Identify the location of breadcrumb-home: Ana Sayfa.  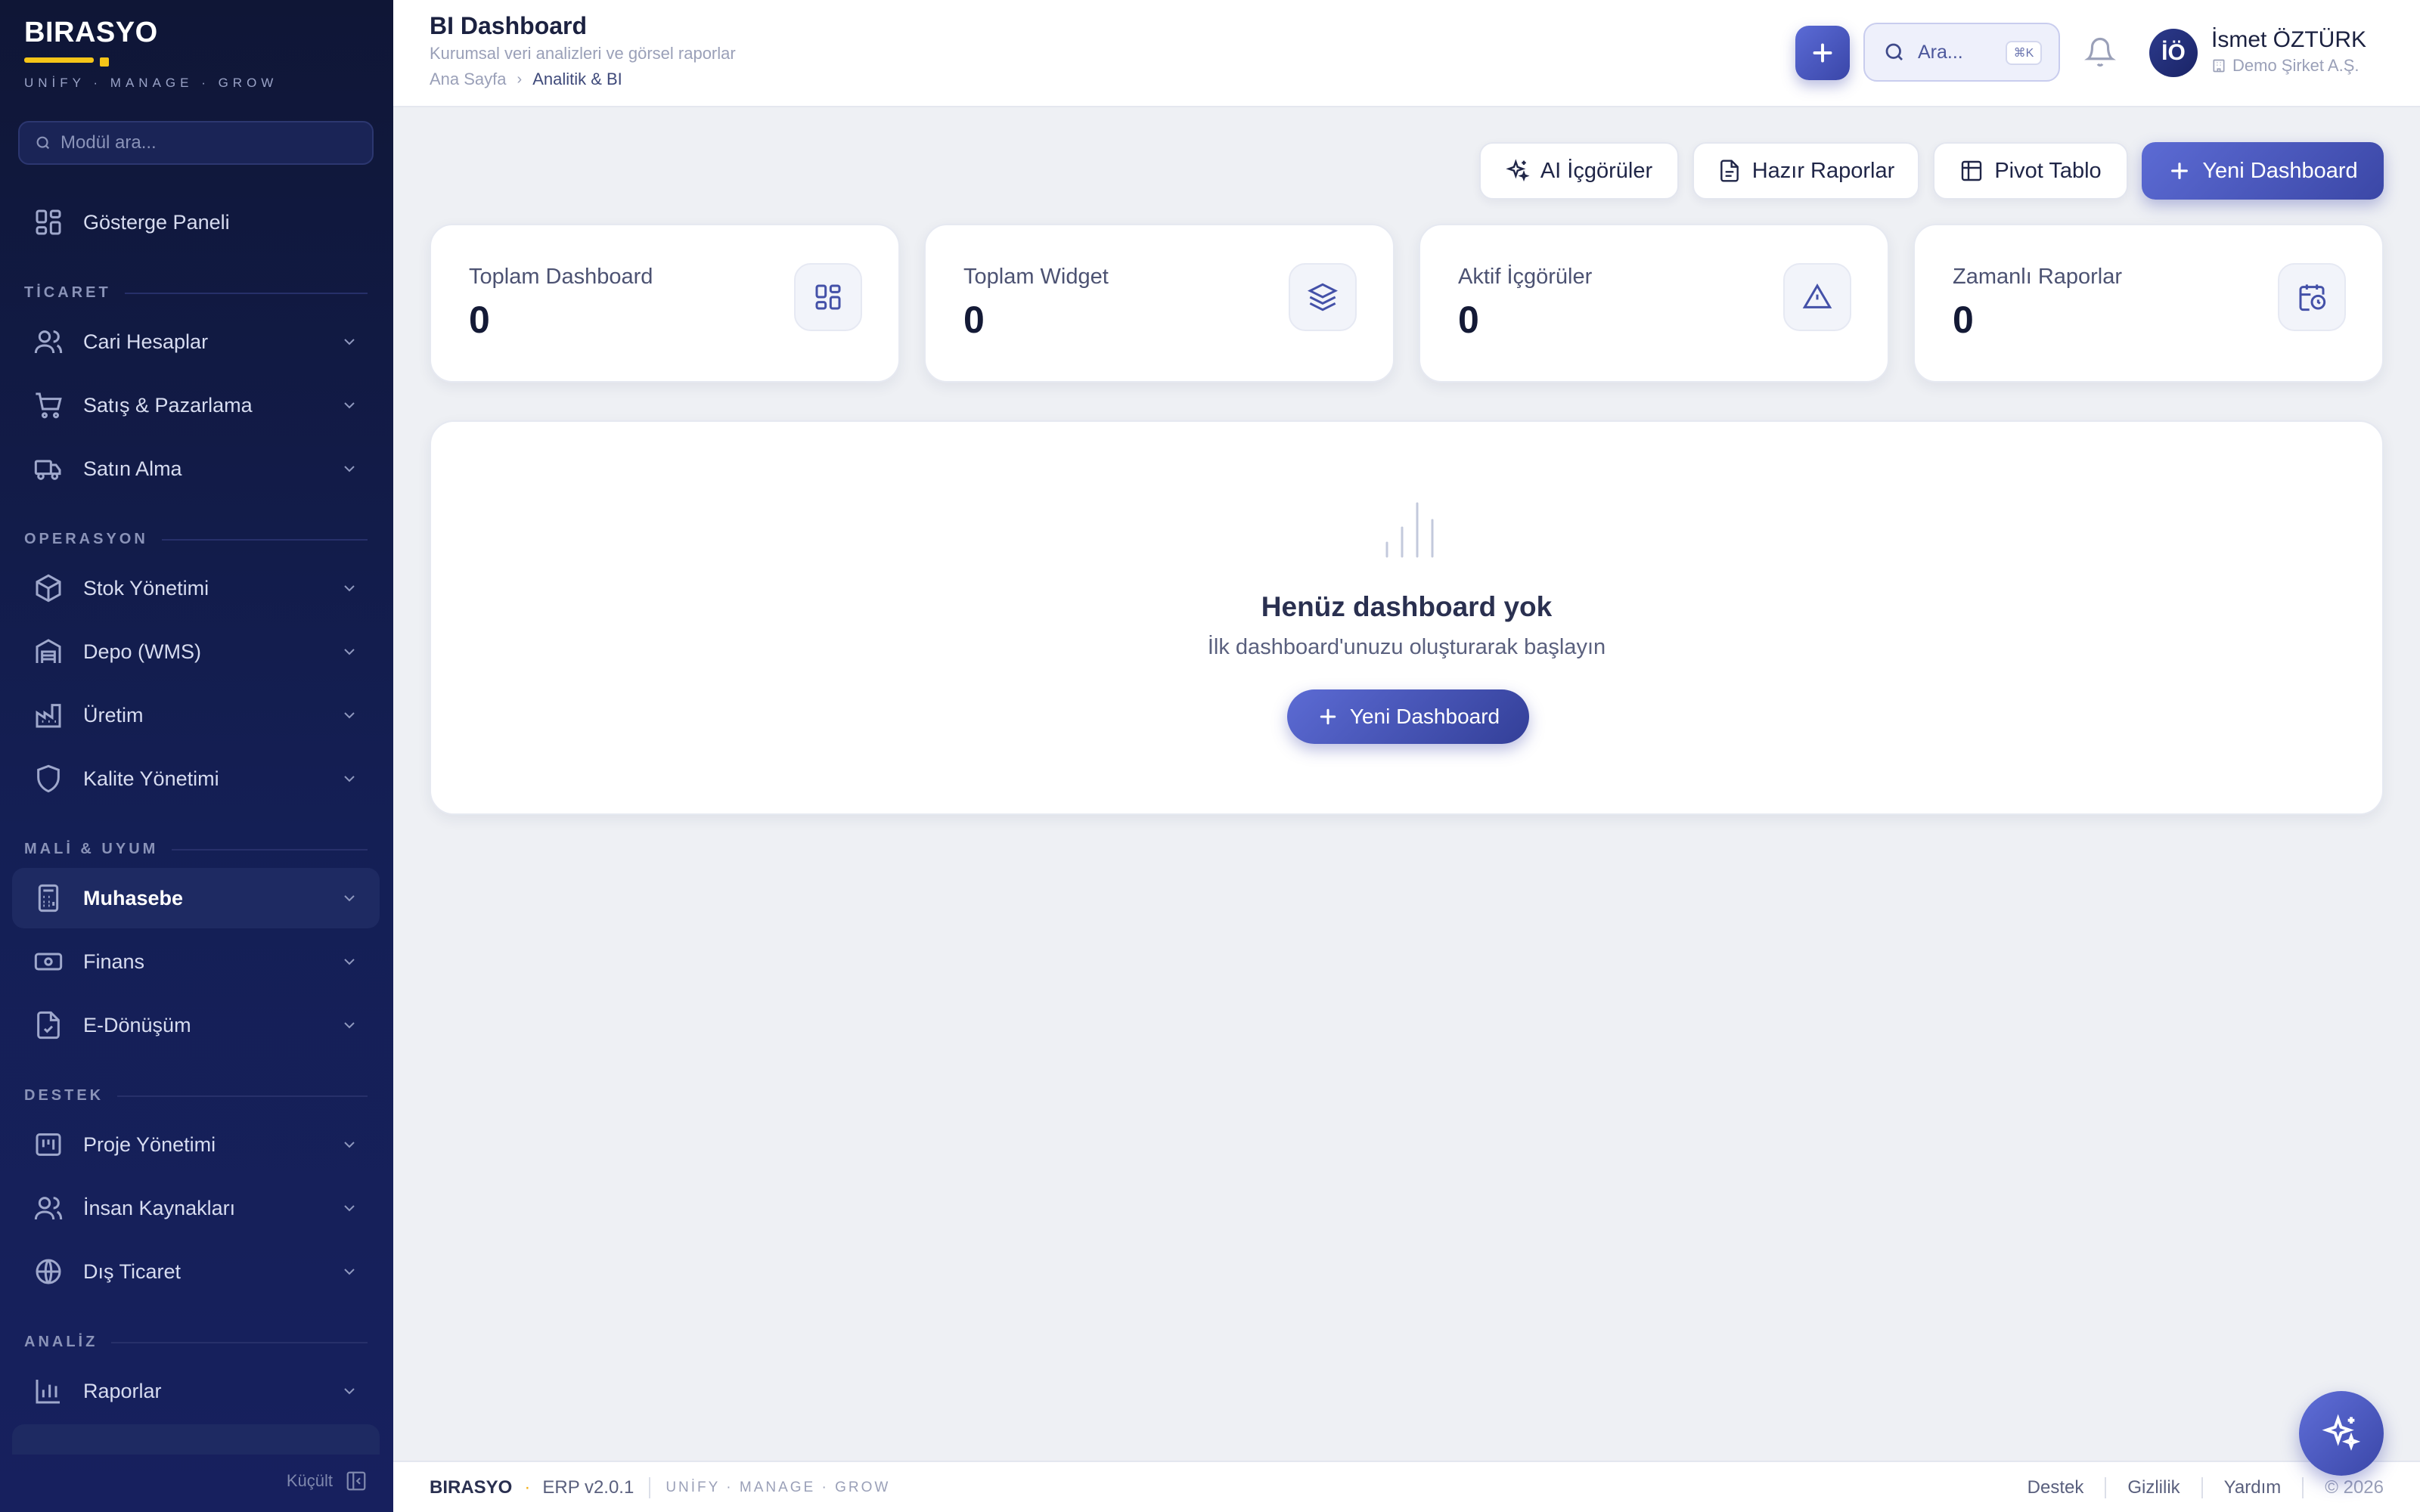
(468, 79).